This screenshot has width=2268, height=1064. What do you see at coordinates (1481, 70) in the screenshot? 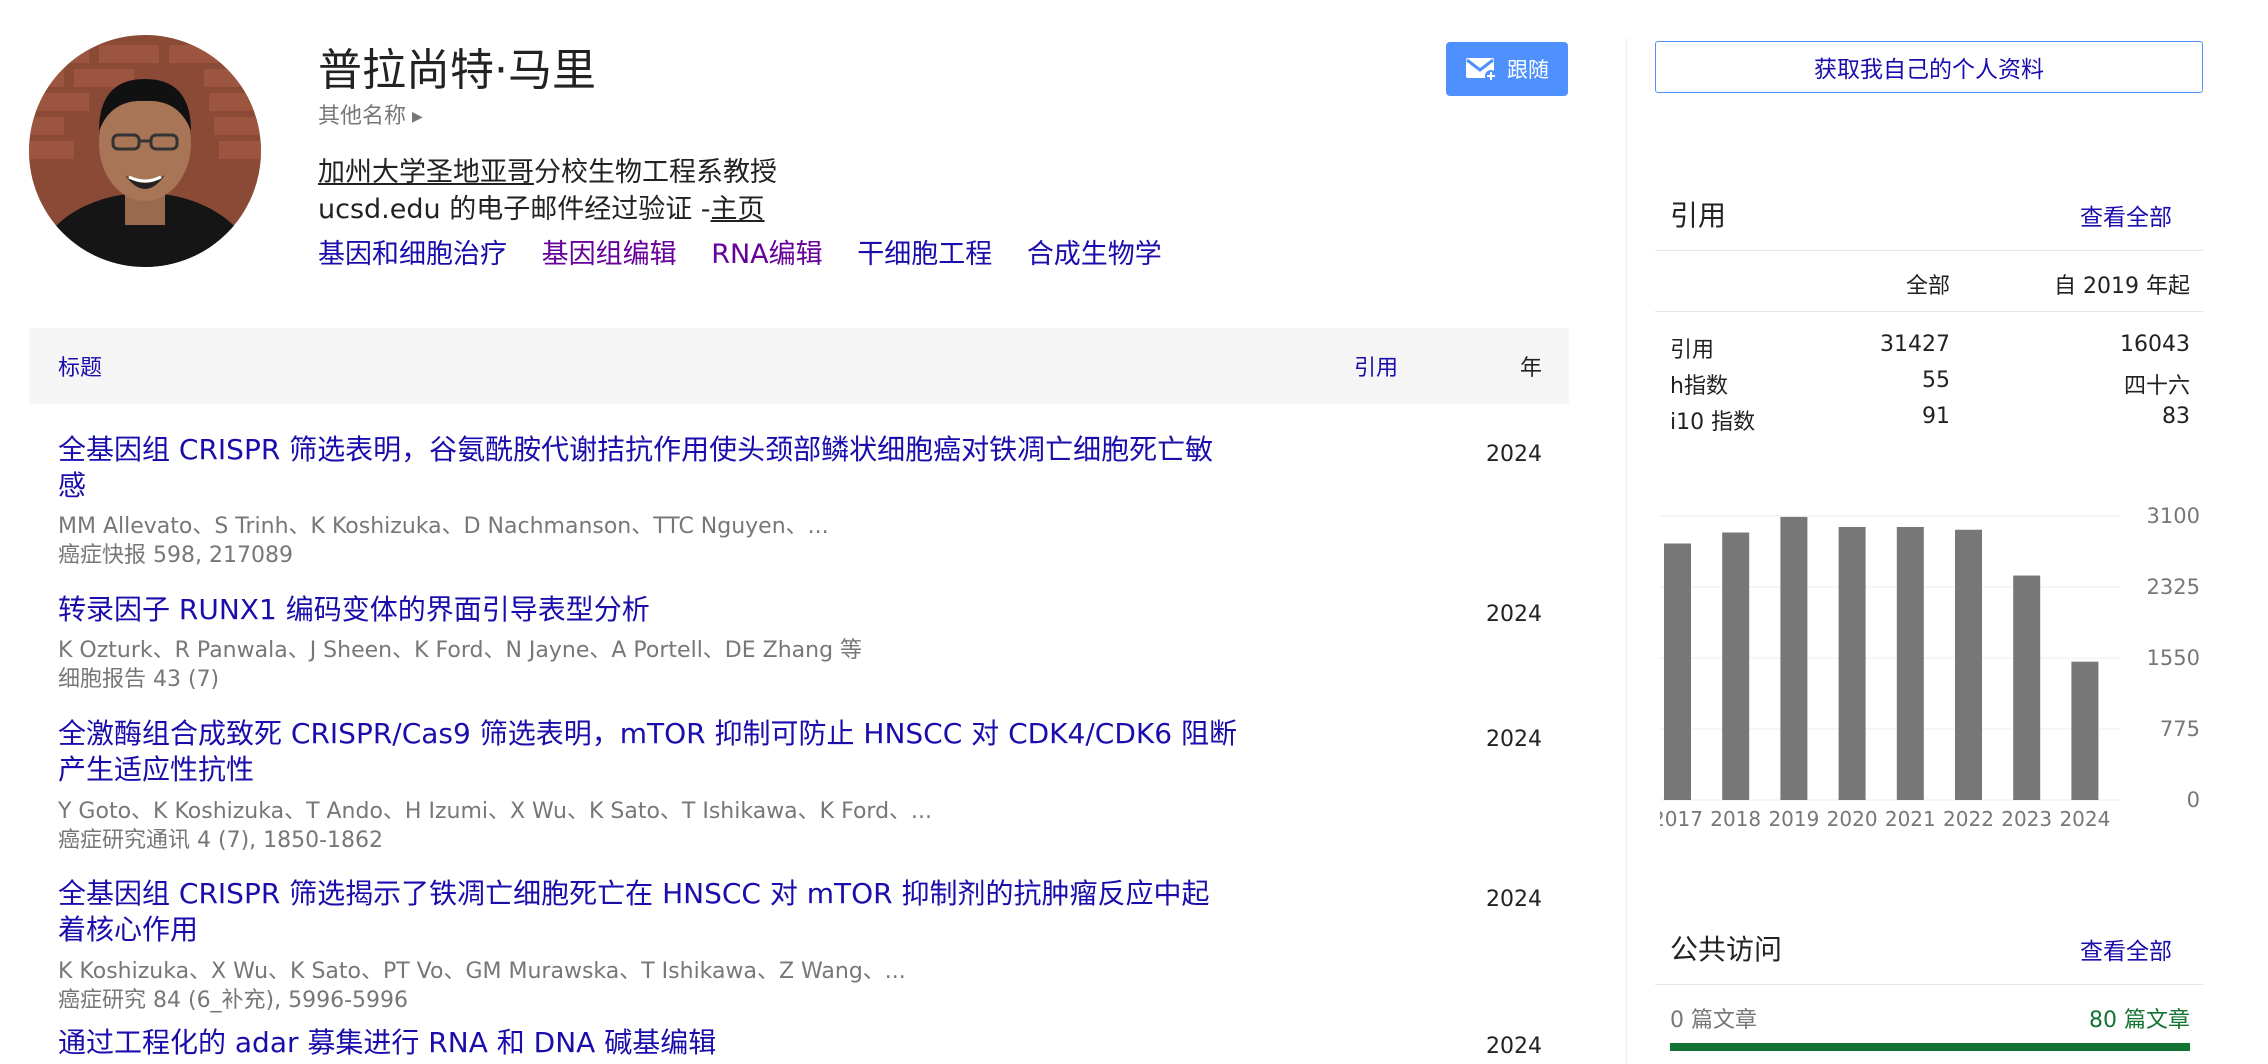
I see `mail-icon` at bounding box center [1481, 70].